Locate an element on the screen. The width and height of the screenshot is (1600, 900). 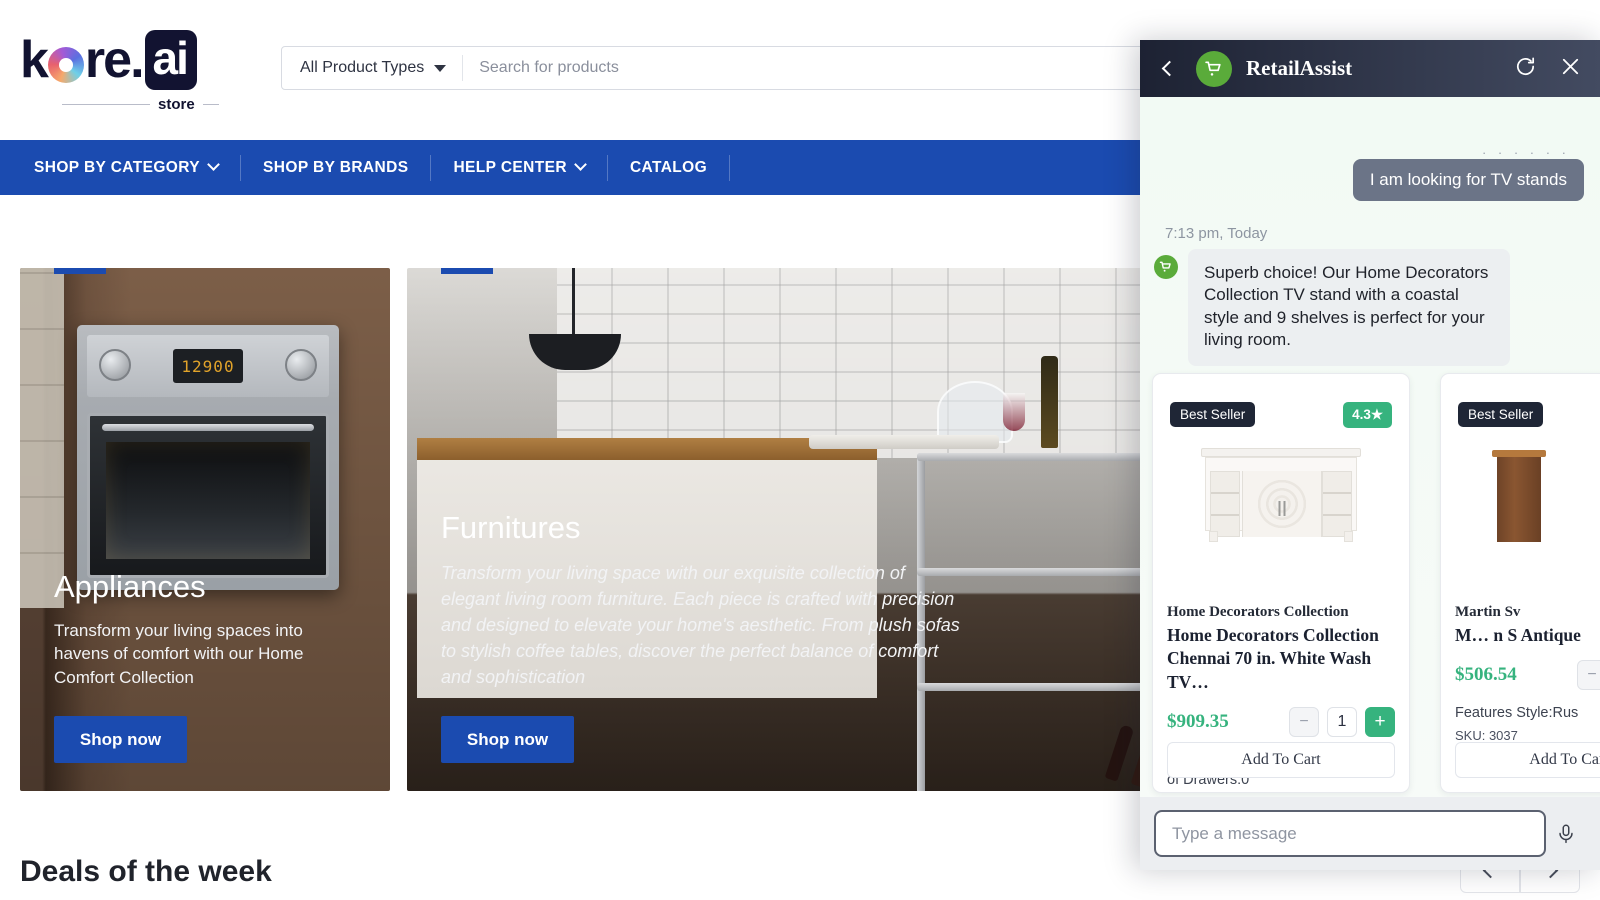
serving-board is located at coordinates (904, 442).